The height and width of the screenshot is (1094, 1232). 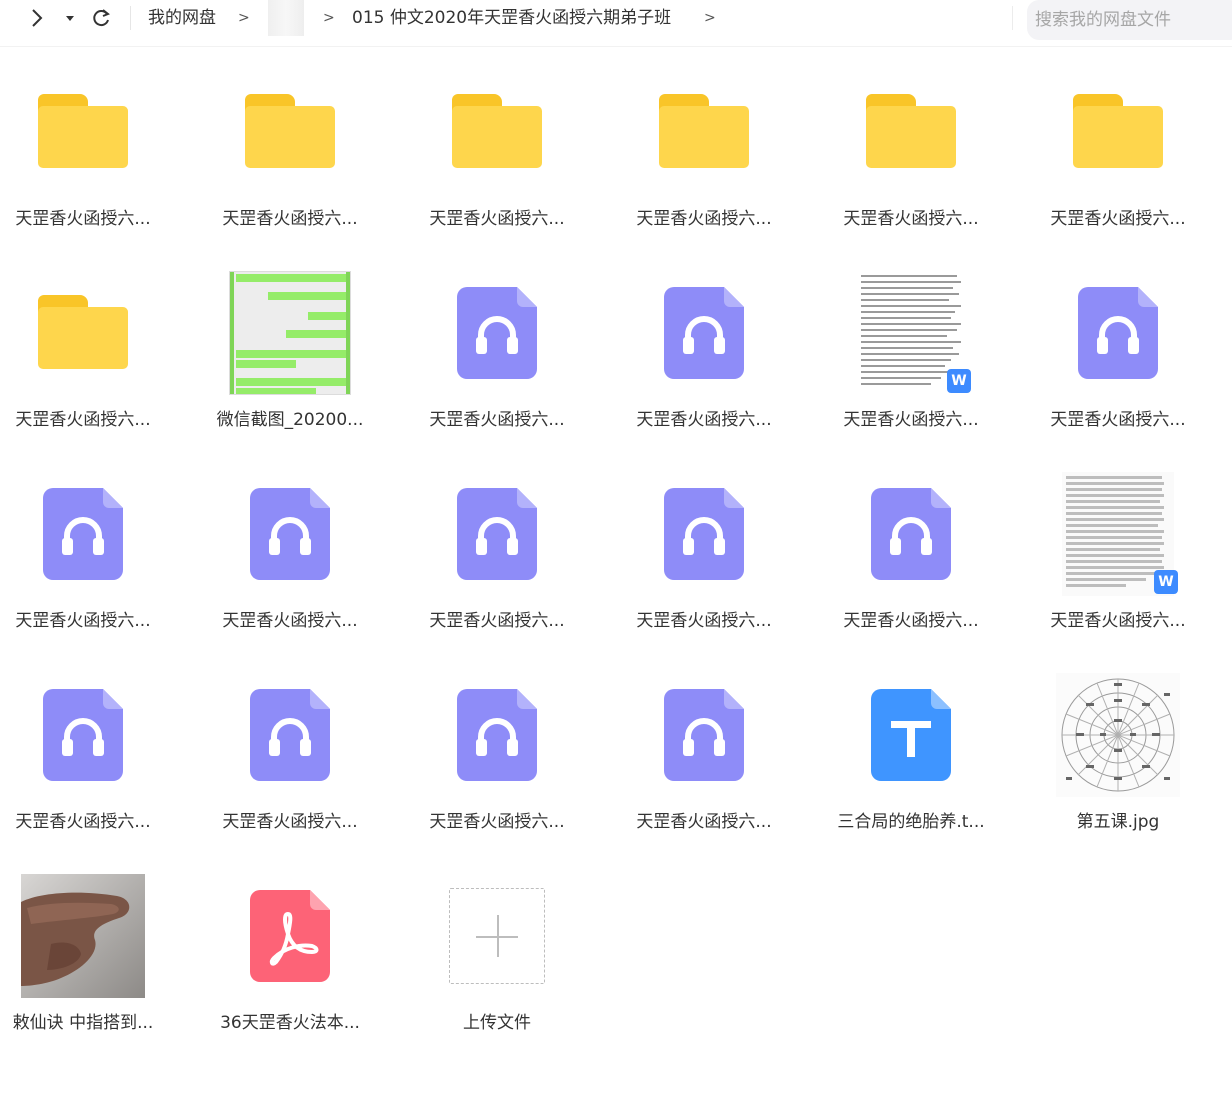 What do you see at coordinates (911, 735) in the screenshot?
I see `text-file-icon` at bounding box center [911, 735].